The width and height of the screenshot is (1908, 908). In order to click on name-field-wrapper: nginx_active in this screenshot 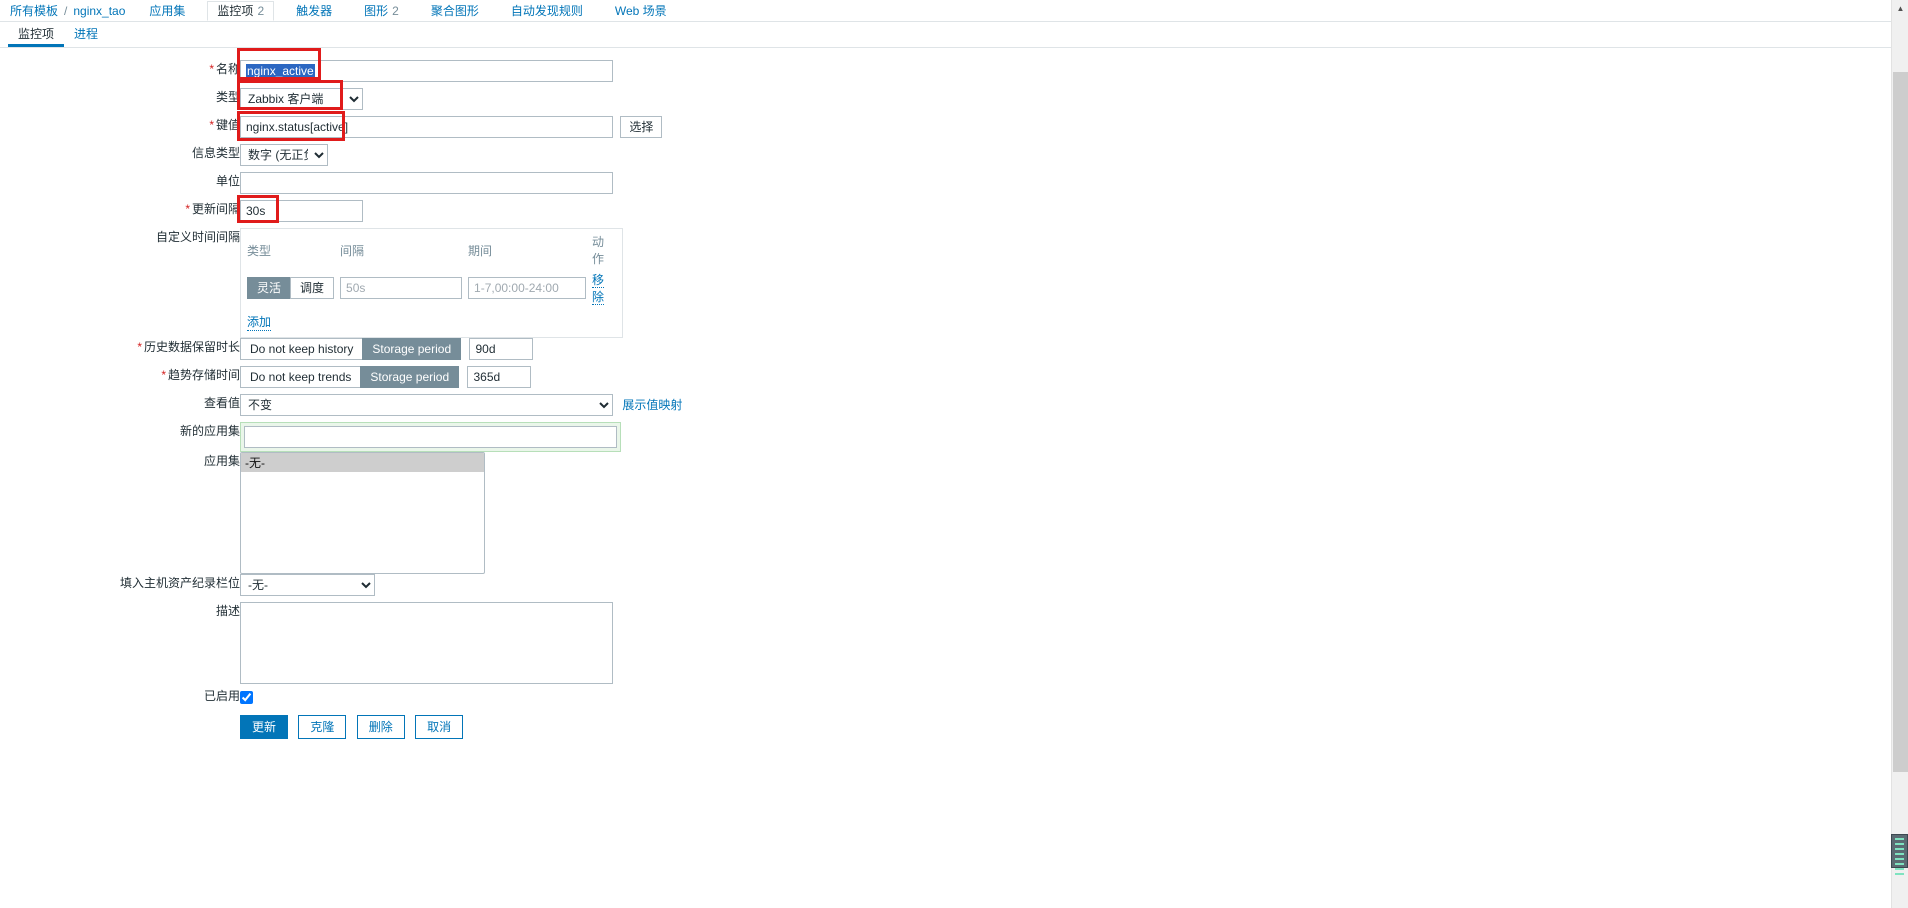, I will do `click(425, 65)`.